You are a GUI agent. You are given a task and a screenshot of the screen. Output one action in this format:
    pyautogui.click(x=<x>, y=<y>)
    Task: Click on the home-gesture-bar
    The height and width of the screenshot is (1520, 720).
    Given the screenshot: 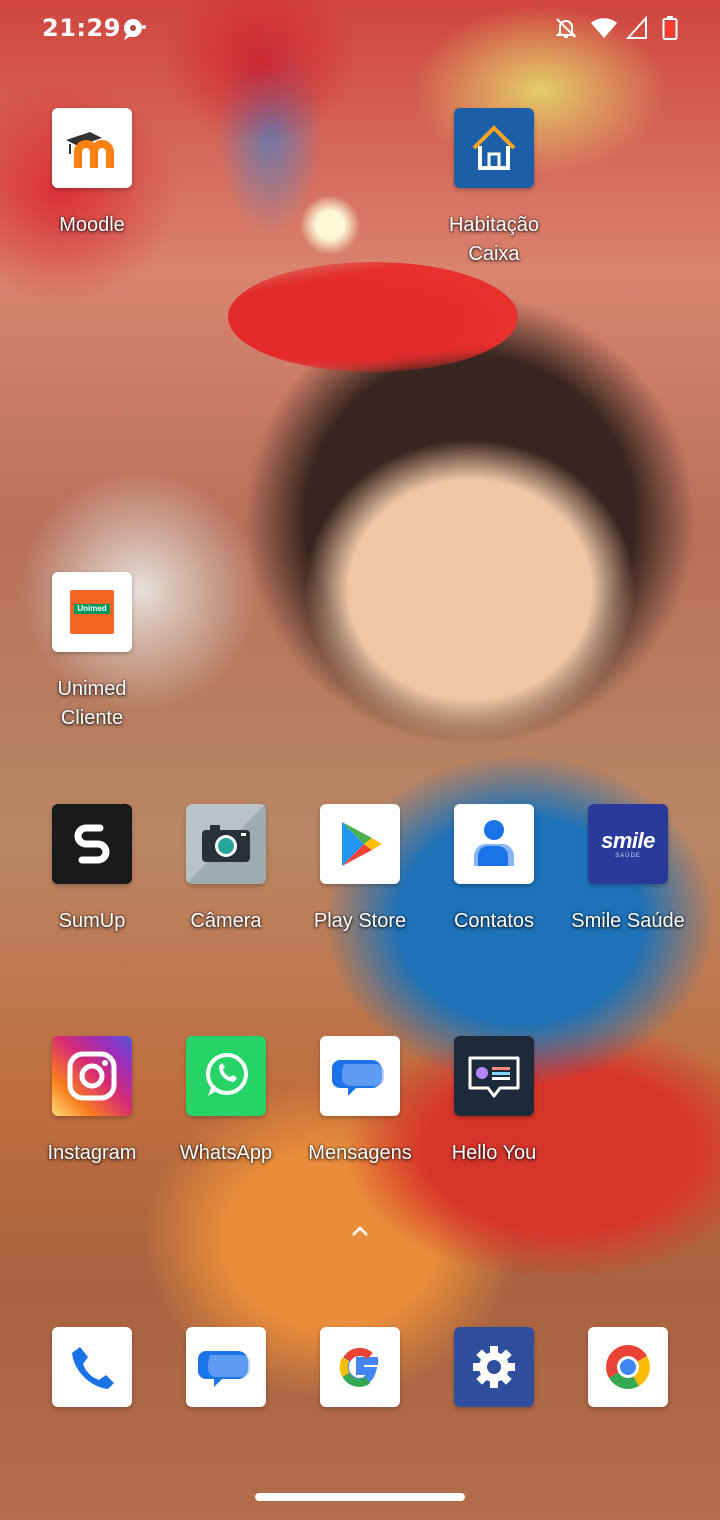 What is the action you would take?
    pyautogui.click(x=360, y=1497)
    